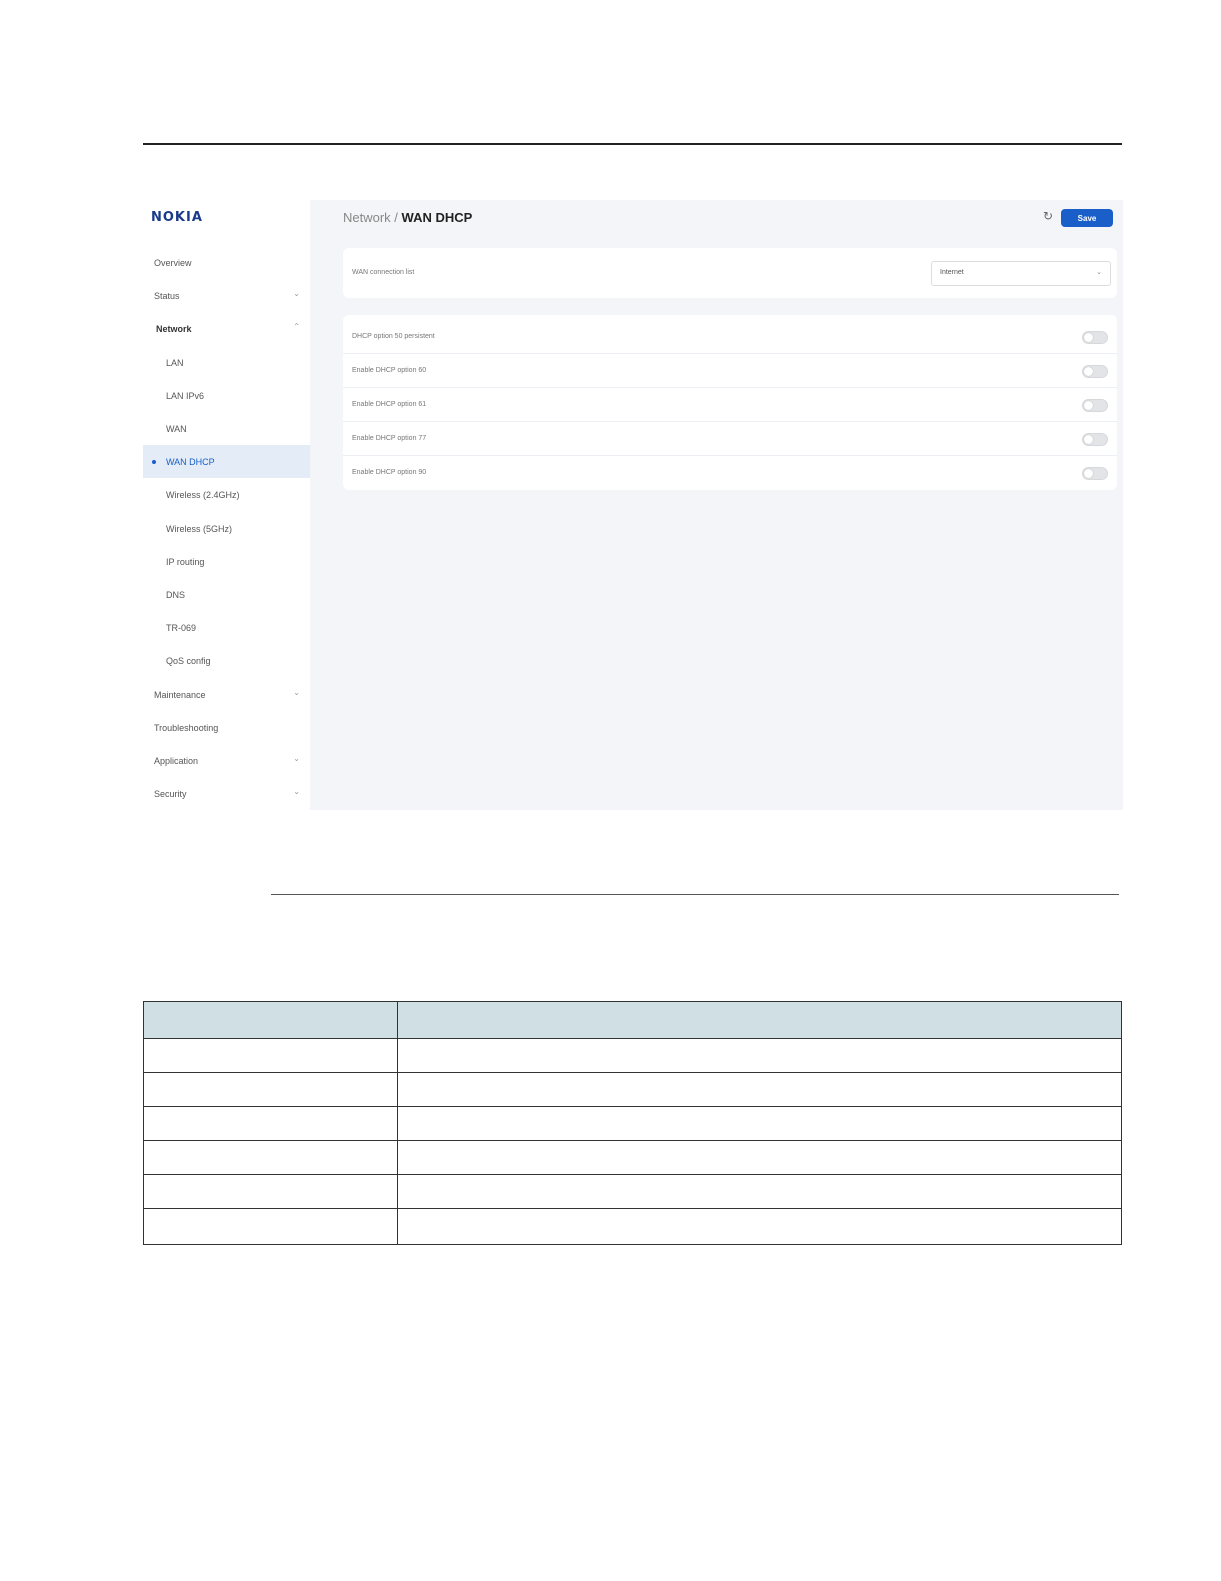 This screenshot has width=1221, height=1581. I want to click on dhcp-option-label: Enable DHCP option 61, so click(389, 404).